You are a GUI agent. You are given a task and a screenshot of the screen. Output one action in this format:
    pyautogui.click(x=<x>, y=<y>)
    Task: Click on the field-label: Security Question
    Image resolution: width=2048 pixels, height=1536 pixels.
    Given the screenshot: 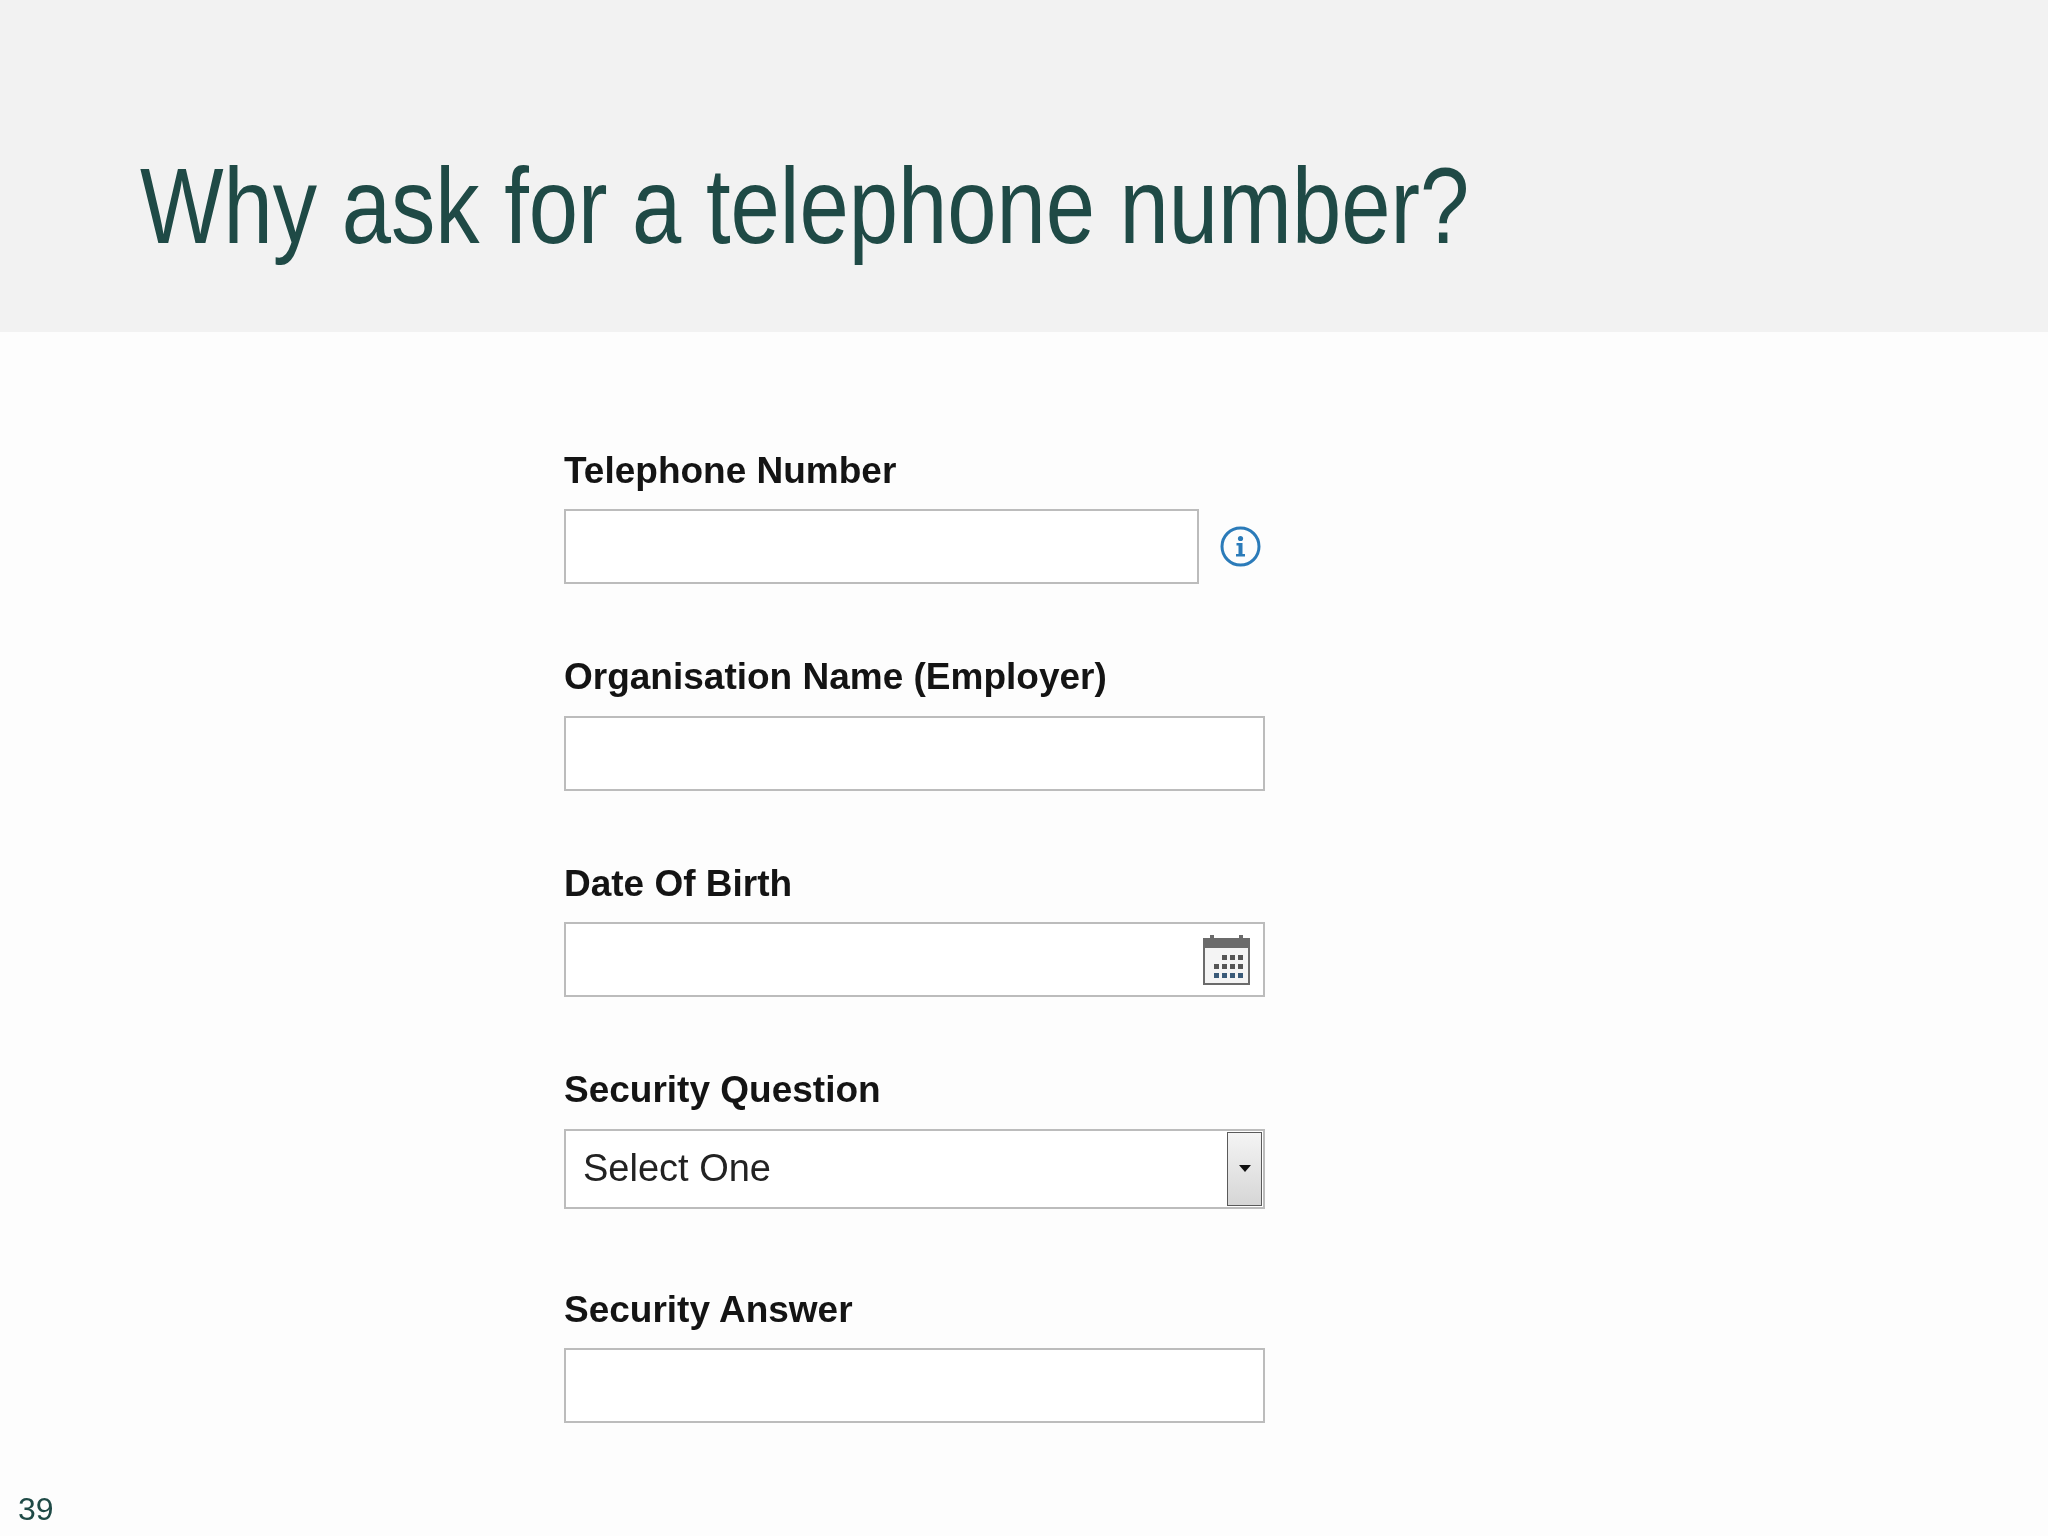 What is the action you would take?
    pyautogui.click(x=722, y=1090)
    